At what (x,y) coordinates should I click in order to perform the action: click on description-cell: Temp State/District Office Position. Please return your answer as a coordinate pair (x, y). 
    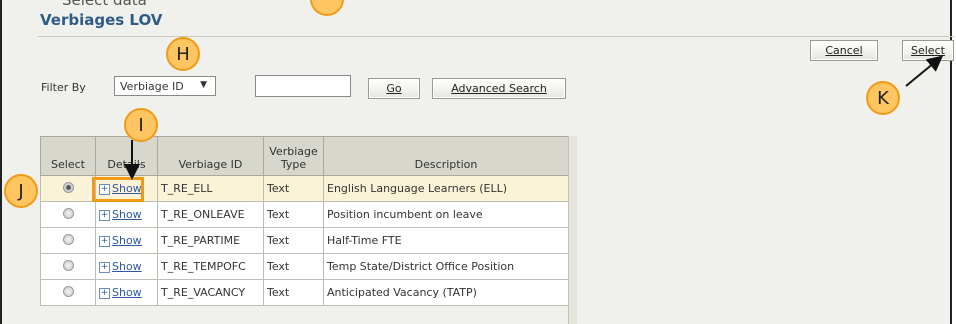
    Looking at the image, I should click on (446, 266).